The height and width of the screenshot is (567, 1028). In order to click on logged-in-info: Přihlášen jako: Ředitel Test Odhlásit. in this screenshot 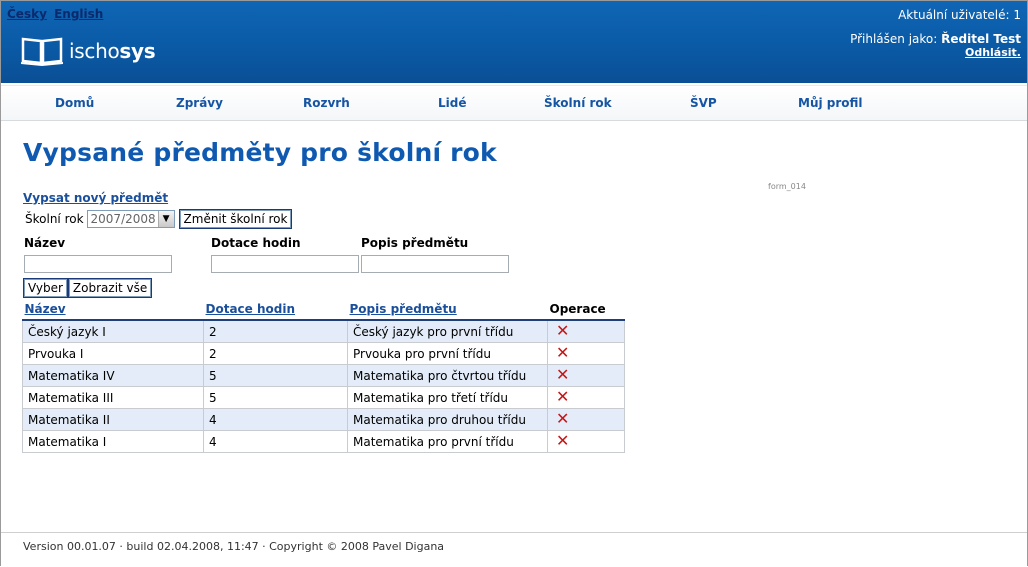, I will do `click(935, 46)`.